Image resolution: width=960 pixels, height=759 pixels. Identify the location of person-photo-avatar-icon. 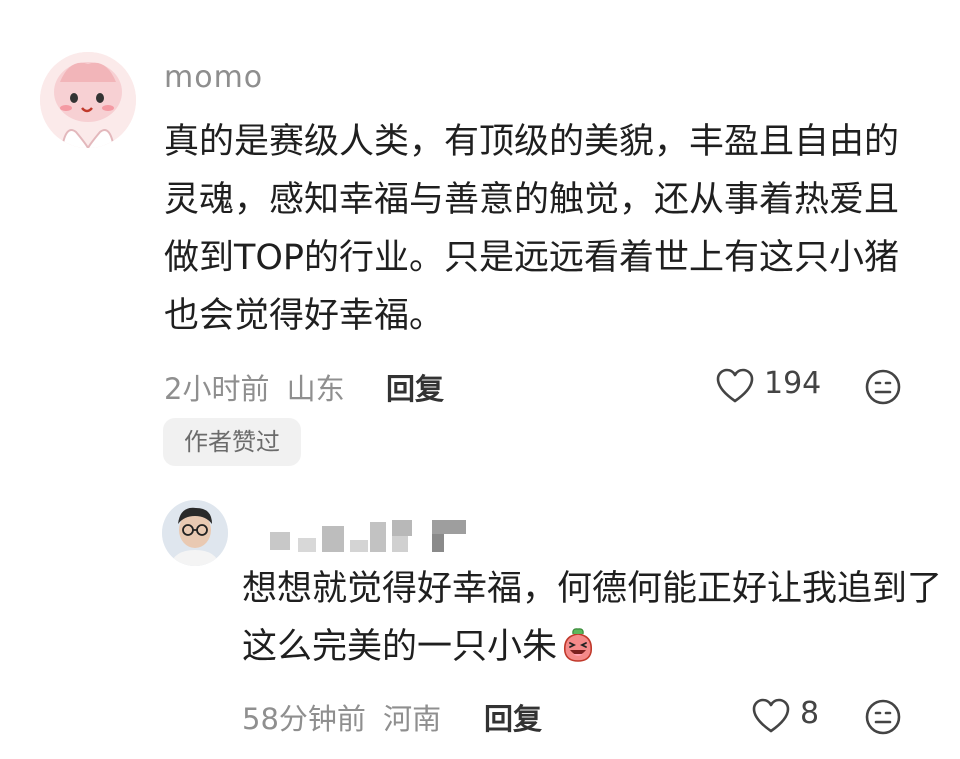
(195, 533).